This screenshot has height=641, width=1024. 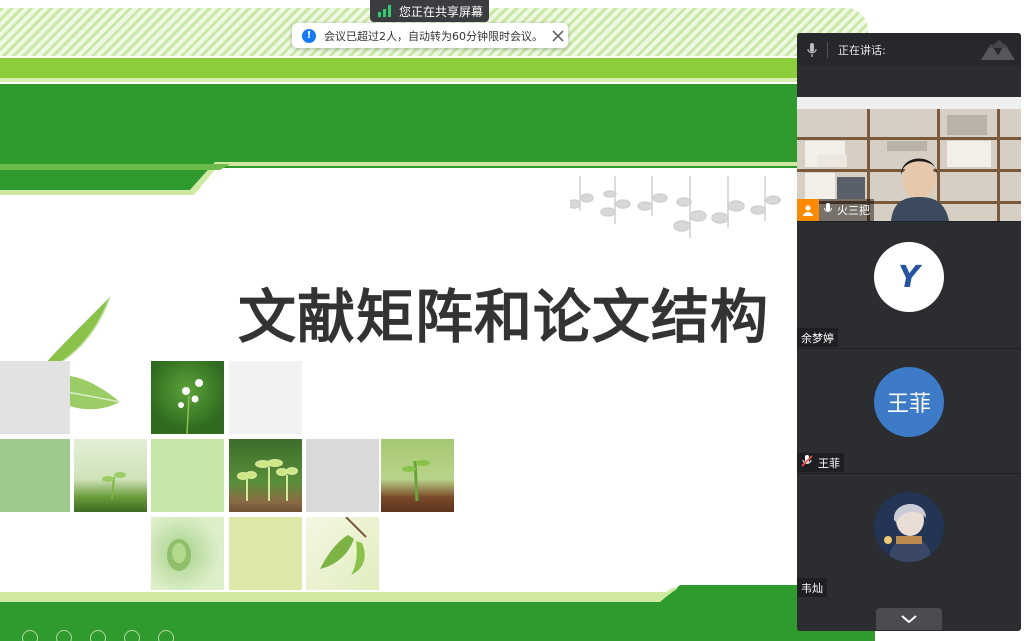 I want to click on slide-header-thin-band, so click(x=437, y=80).